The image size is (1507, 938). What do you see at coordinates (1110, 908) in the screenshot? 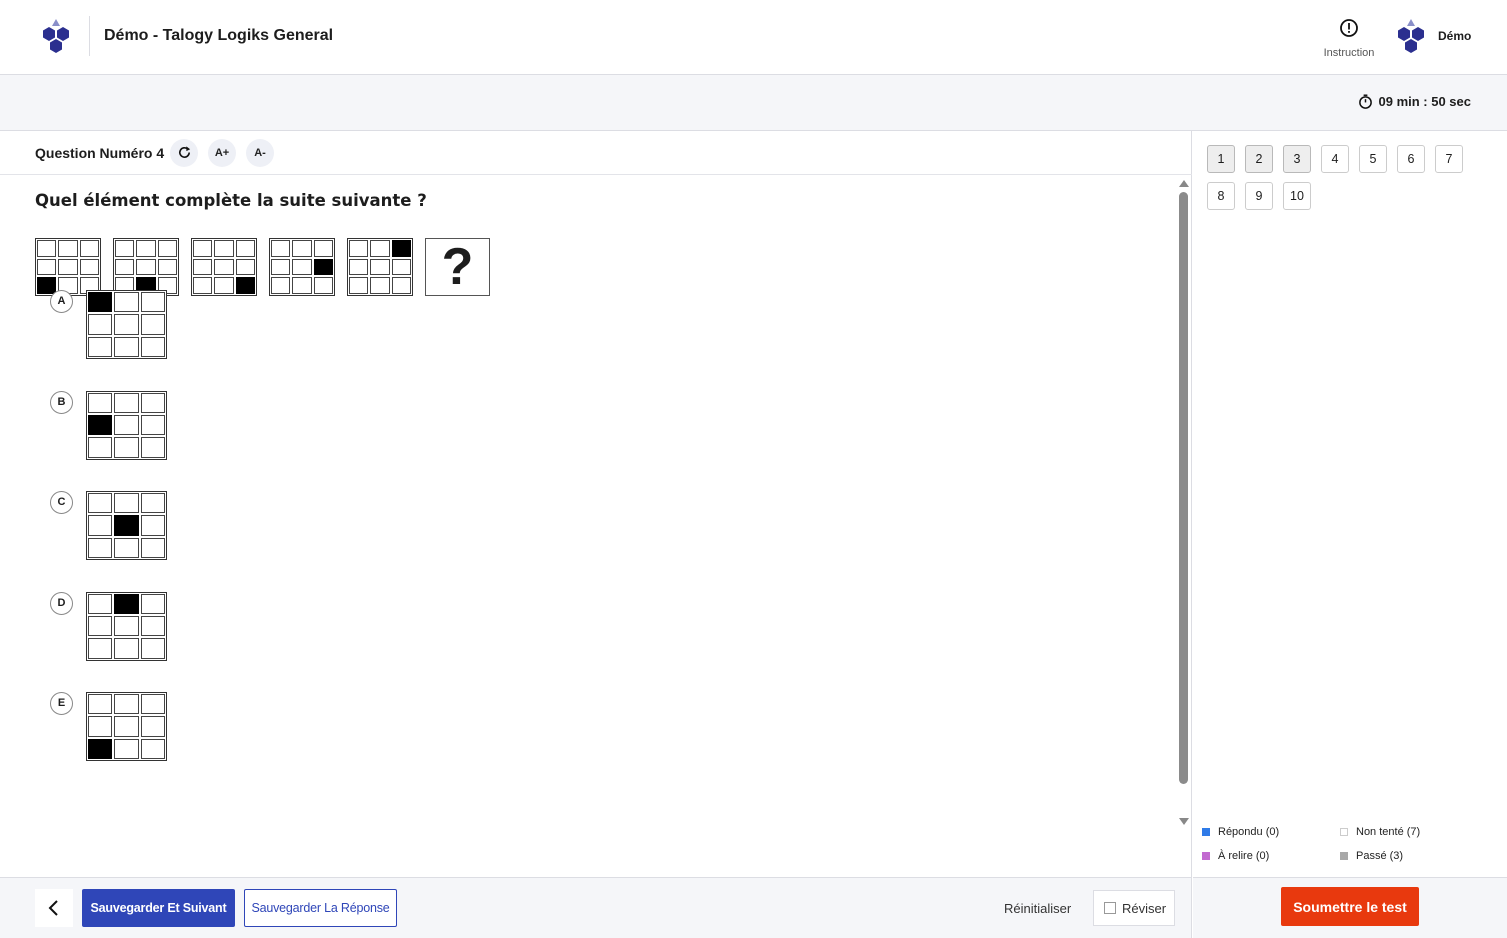
I see `review-checkbox` at bounding box center [1110, 908].